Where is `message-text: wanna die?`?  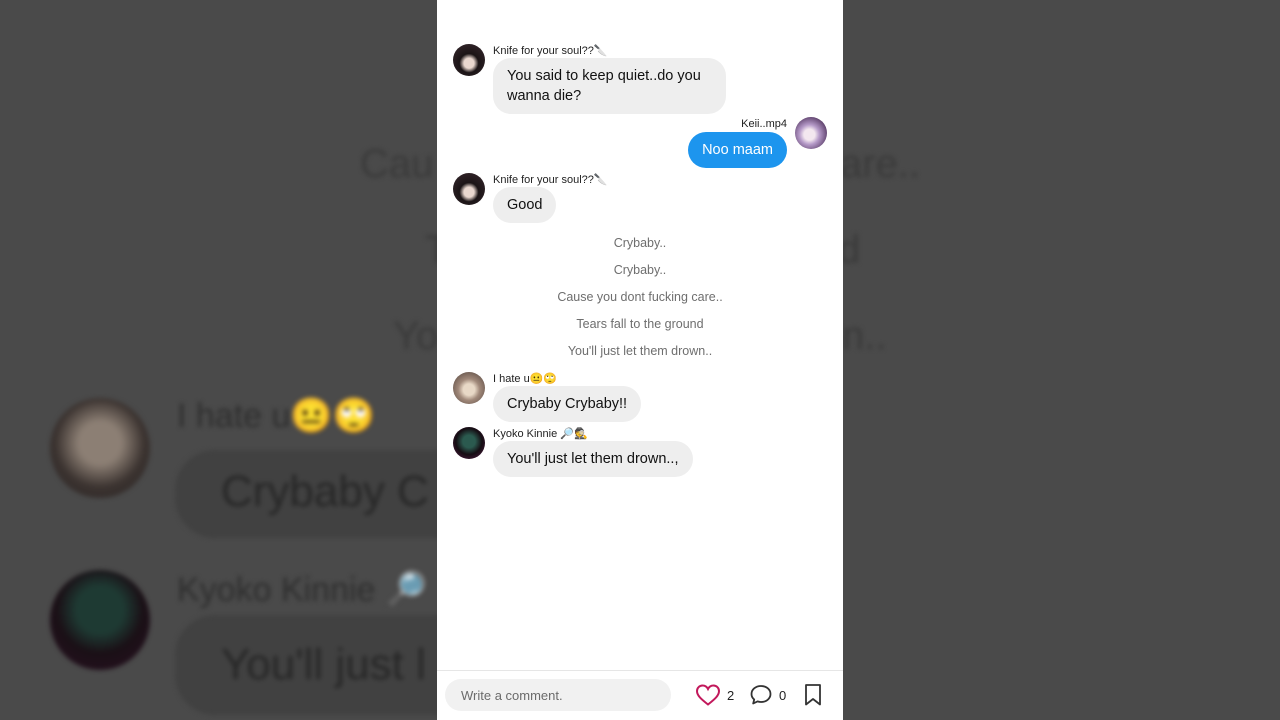
message-text: wanna die? is located at coordinates (544, 96).